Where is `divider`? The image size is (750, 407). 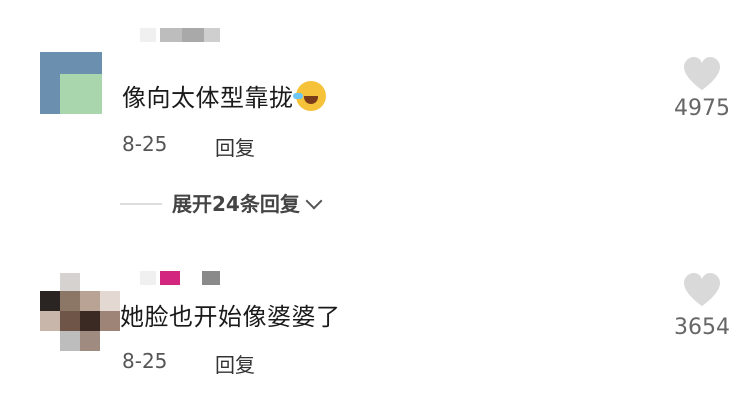 divider is located at coordinates (141, 204).